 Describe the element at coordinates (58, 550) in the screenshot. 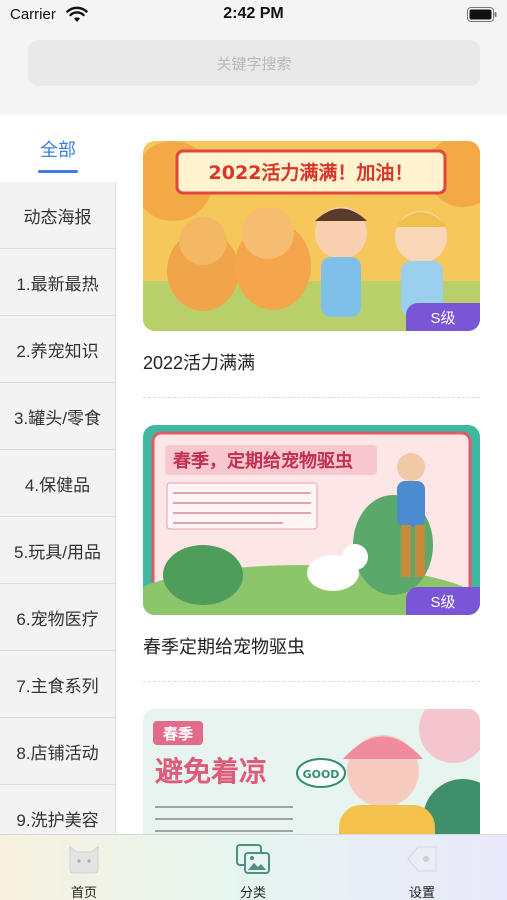

I see `sidebar-item: 5.玩具/用品` at that location.